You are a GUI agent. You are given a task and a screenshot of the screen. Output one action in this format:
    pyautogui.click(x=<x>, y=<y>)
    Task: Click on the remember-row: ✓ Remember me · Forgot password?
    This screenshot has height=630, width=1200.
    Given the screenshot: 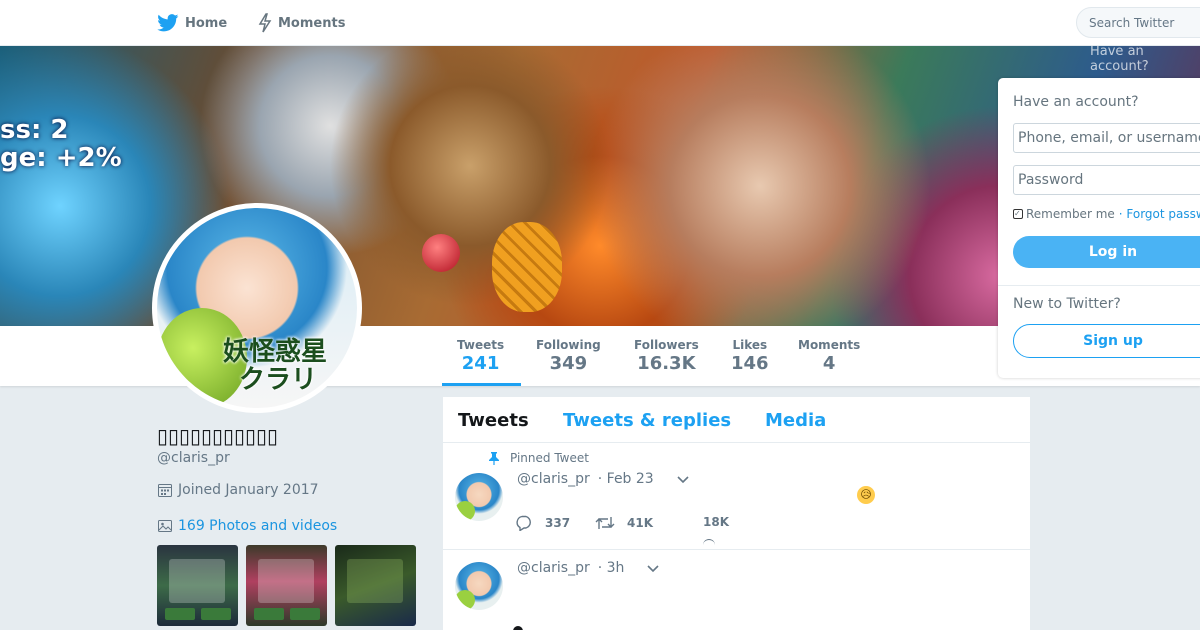 What is the action you would take?
    pyautogui.click(x=1106, y=214)
    